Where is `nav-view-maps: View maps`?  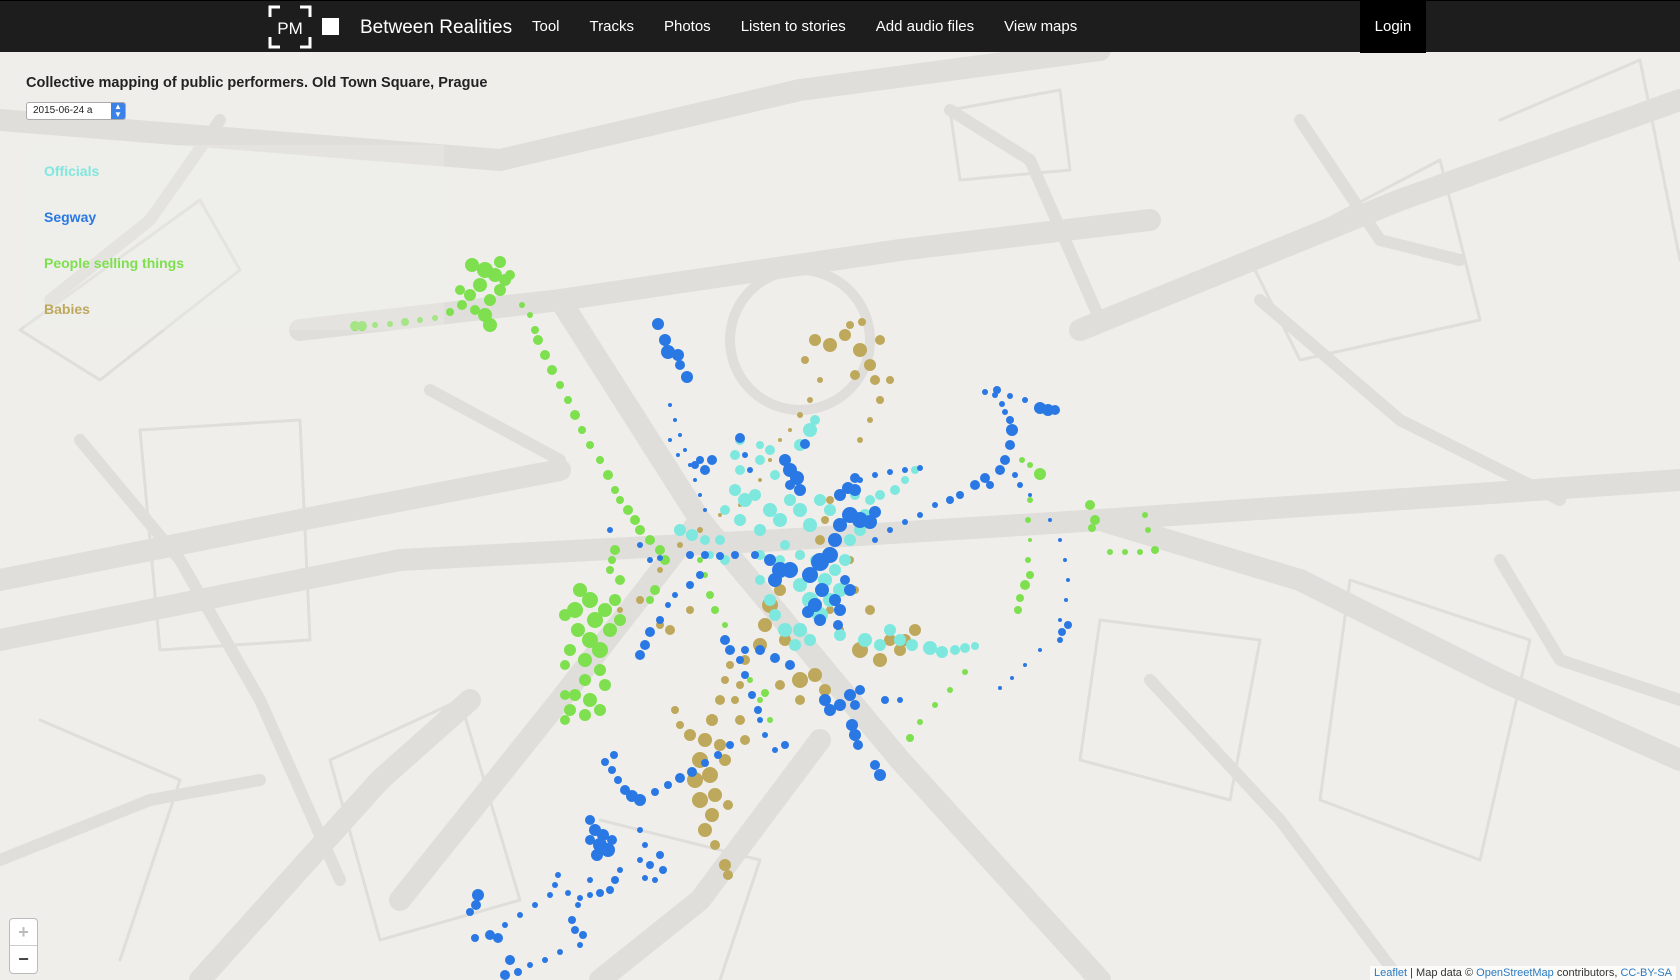 nav-view-maps: View maps is located at coordinates (1040, 27).